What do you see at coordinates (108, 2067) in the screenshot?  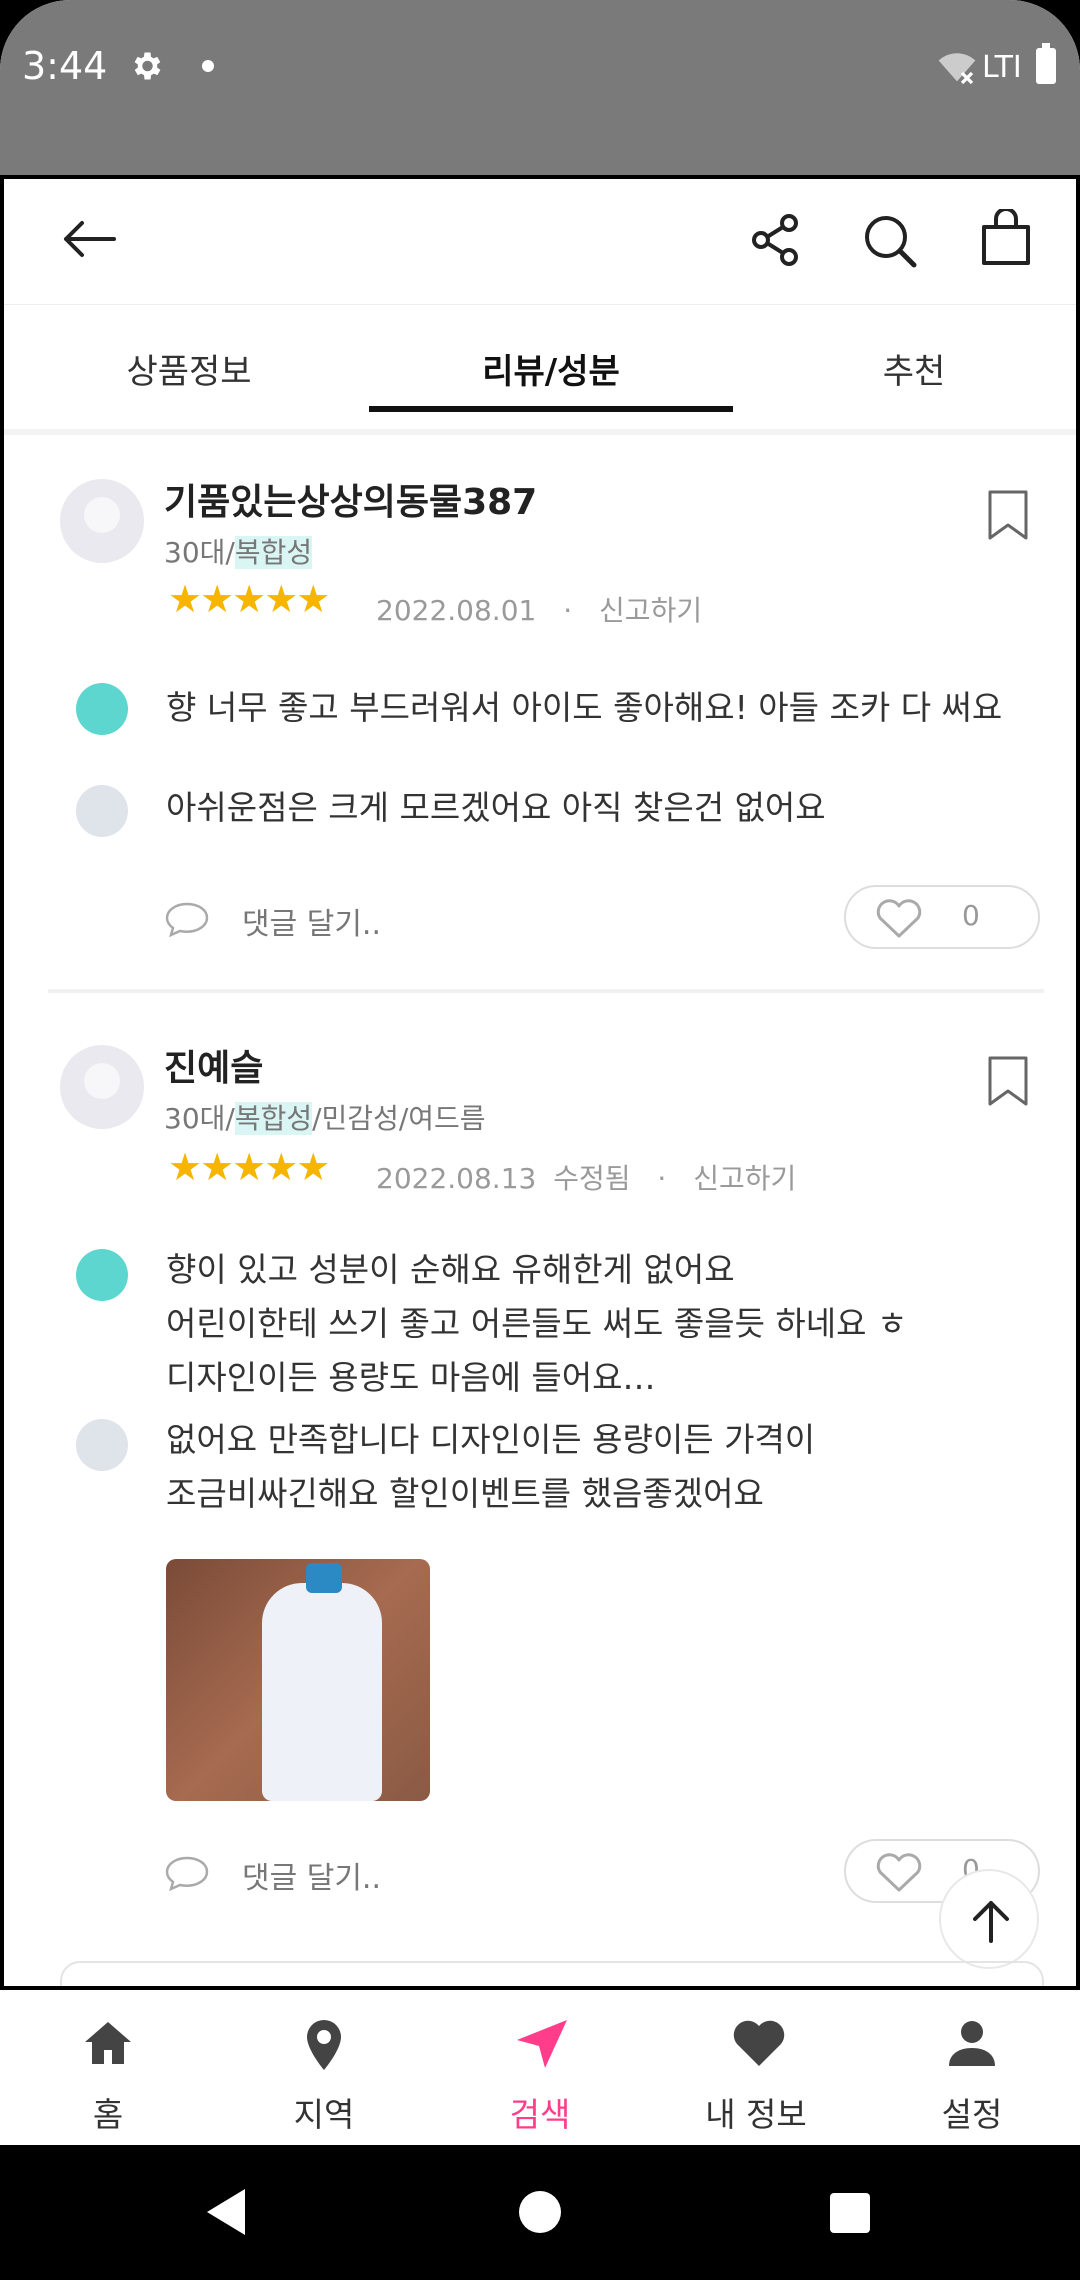 I see `nav-home: 홈` at bounding box center [108, 2067].